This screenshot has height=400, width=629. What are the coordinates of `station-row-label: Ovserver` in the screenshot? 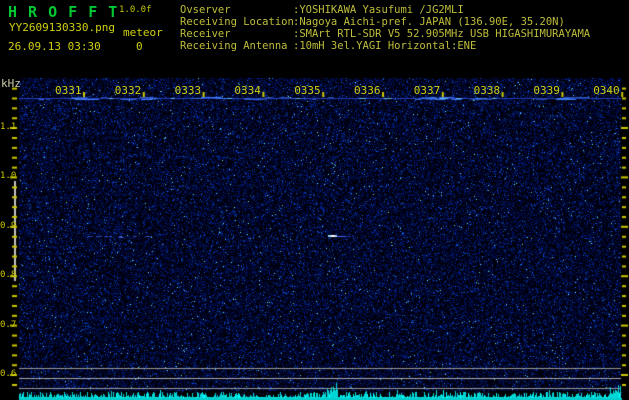 It's located at (205, 10).